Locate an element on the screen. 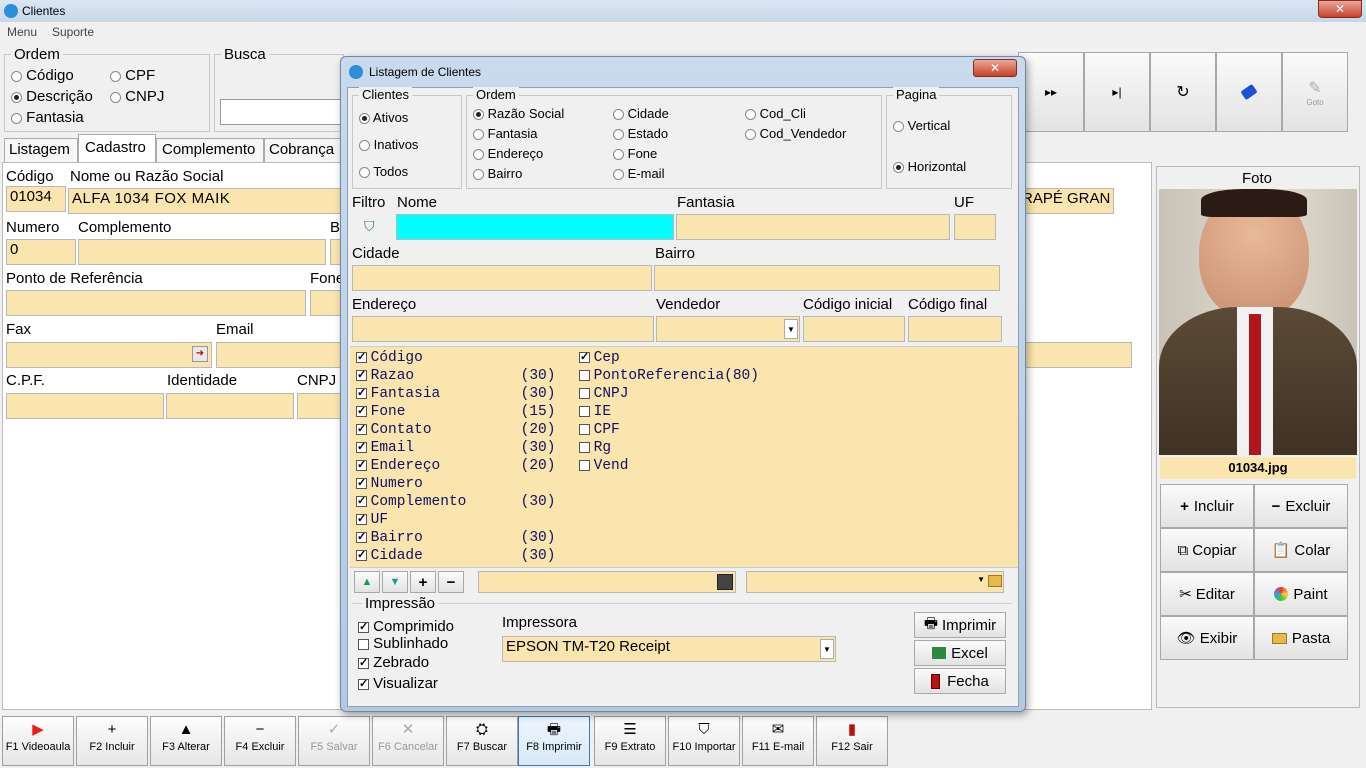 The width and height of the screenshot is (1366, 768). field-row-left: ✓ Email (30) is located at coordinates (455, 448).